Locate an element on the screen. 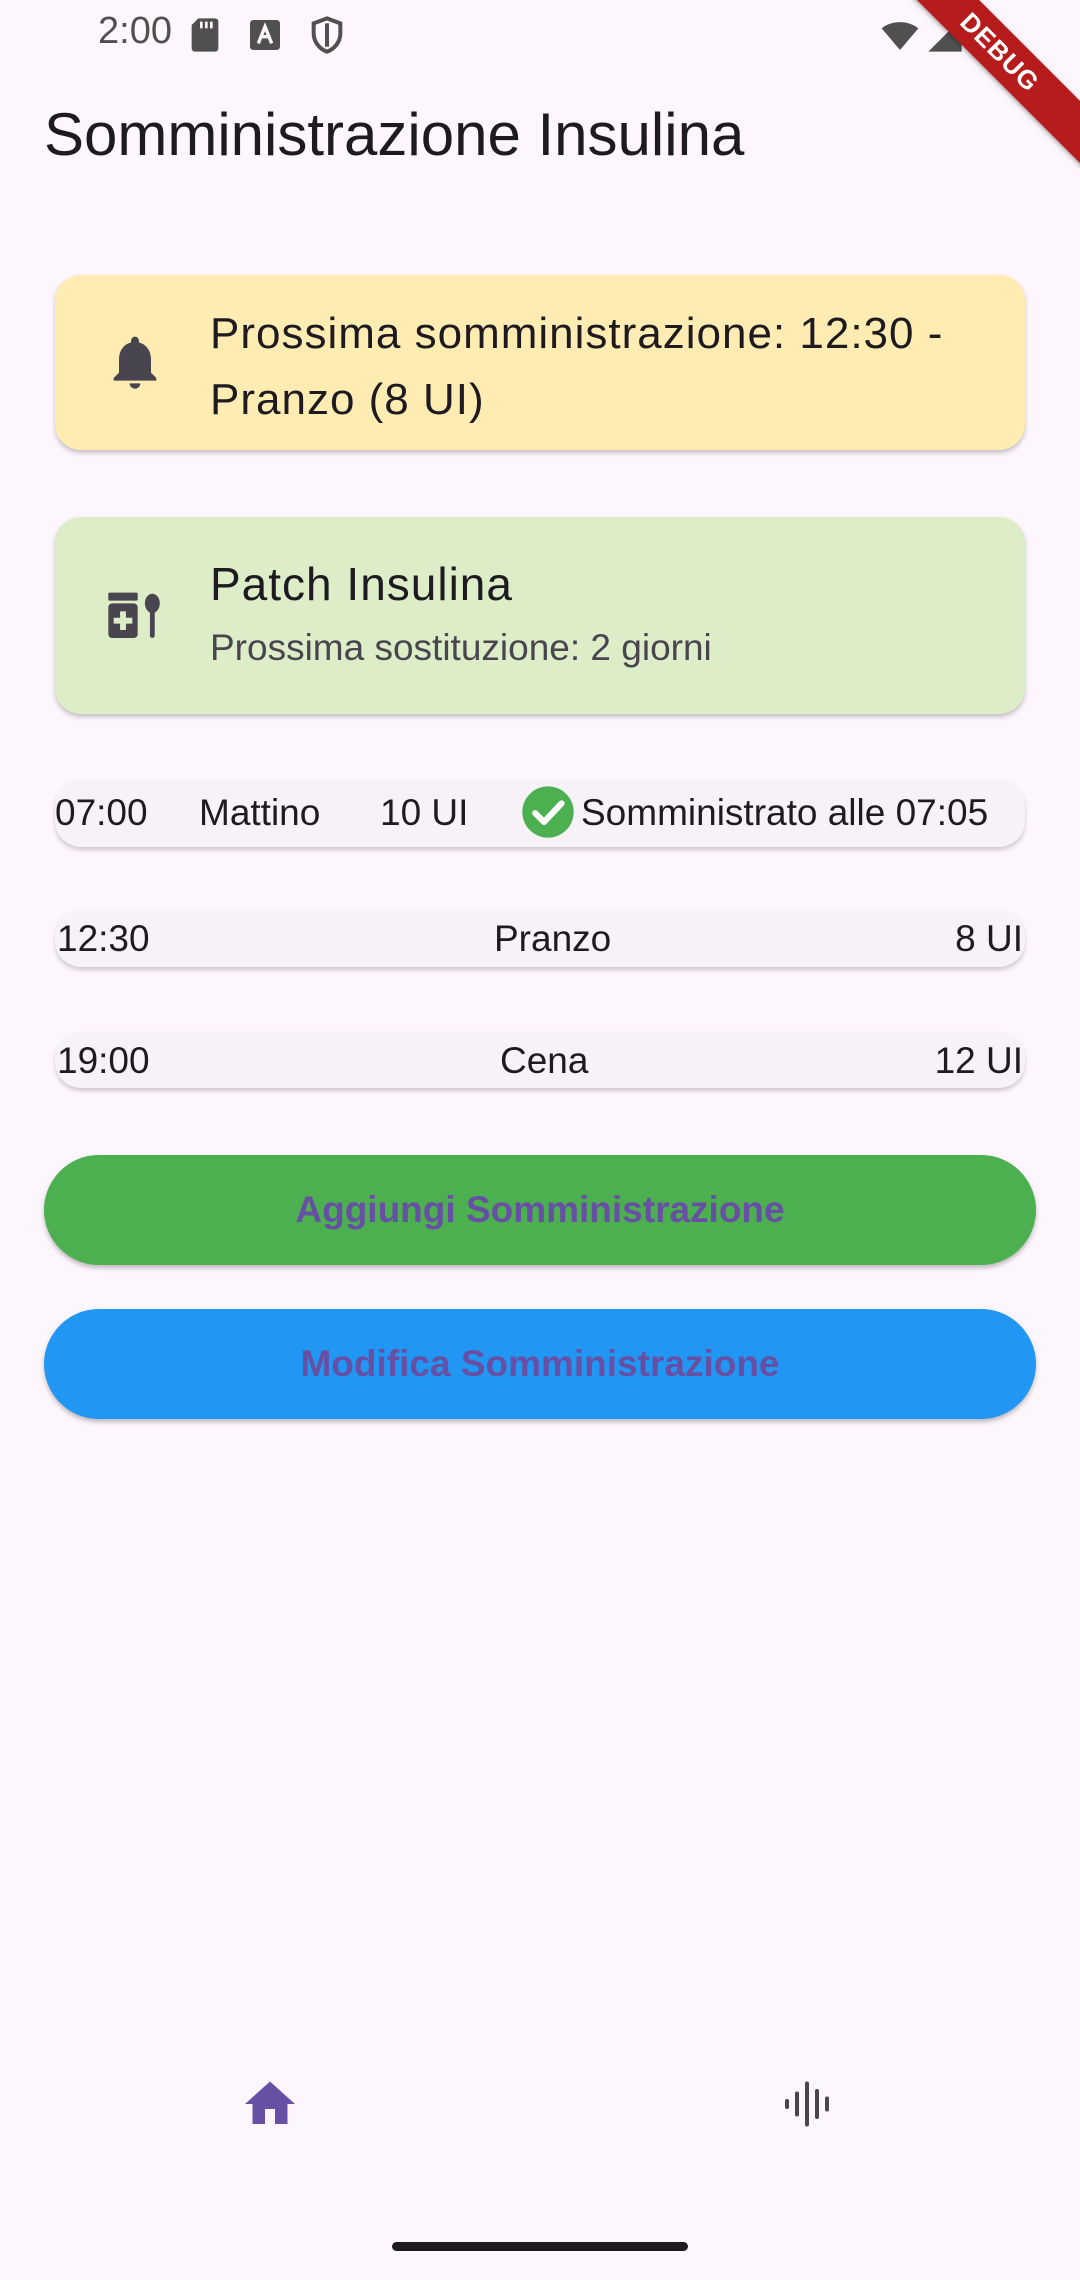 The width and height of the screenshot is (1080, 2280). bell-icon is located at coordinates (135, 362).